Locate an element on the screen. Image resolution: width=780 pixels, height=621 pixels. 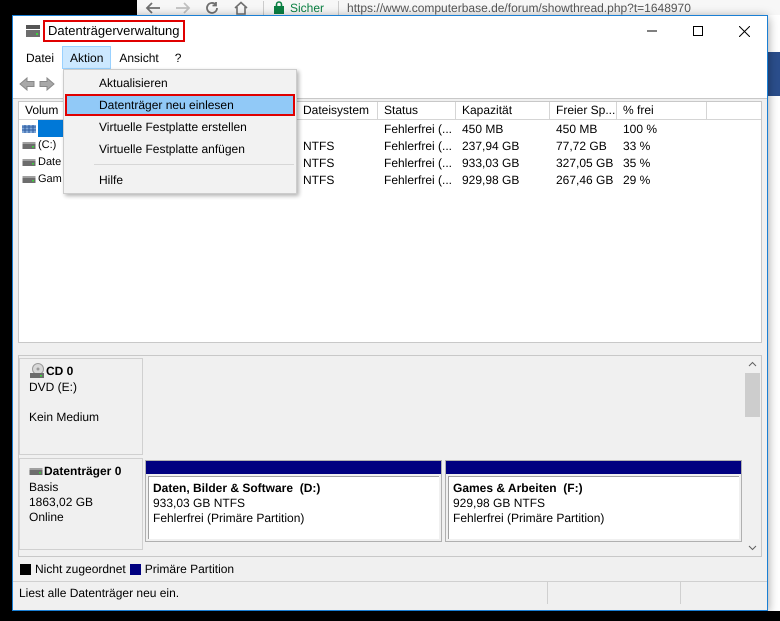
disk-info: Kein Medium is located at coordinates (64, 417).